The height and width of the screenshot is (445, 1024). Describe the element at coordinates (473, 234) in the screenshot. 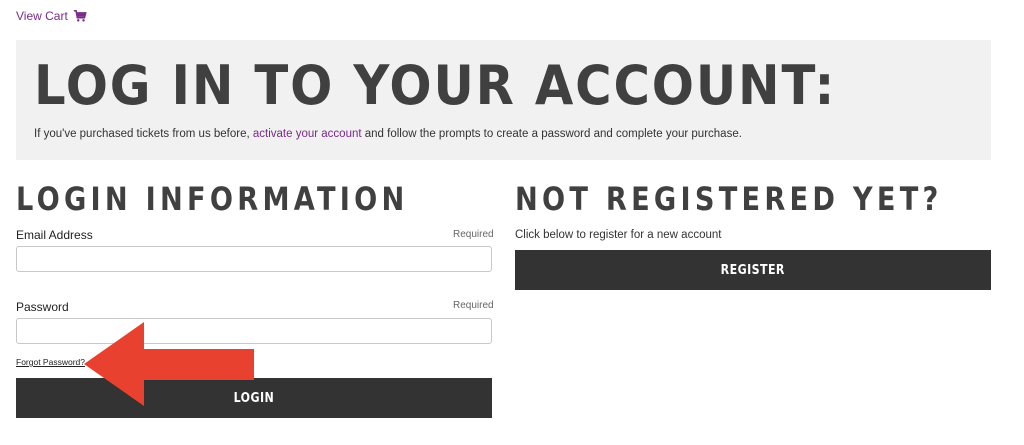

I see `email-required-label: Required` at that location.